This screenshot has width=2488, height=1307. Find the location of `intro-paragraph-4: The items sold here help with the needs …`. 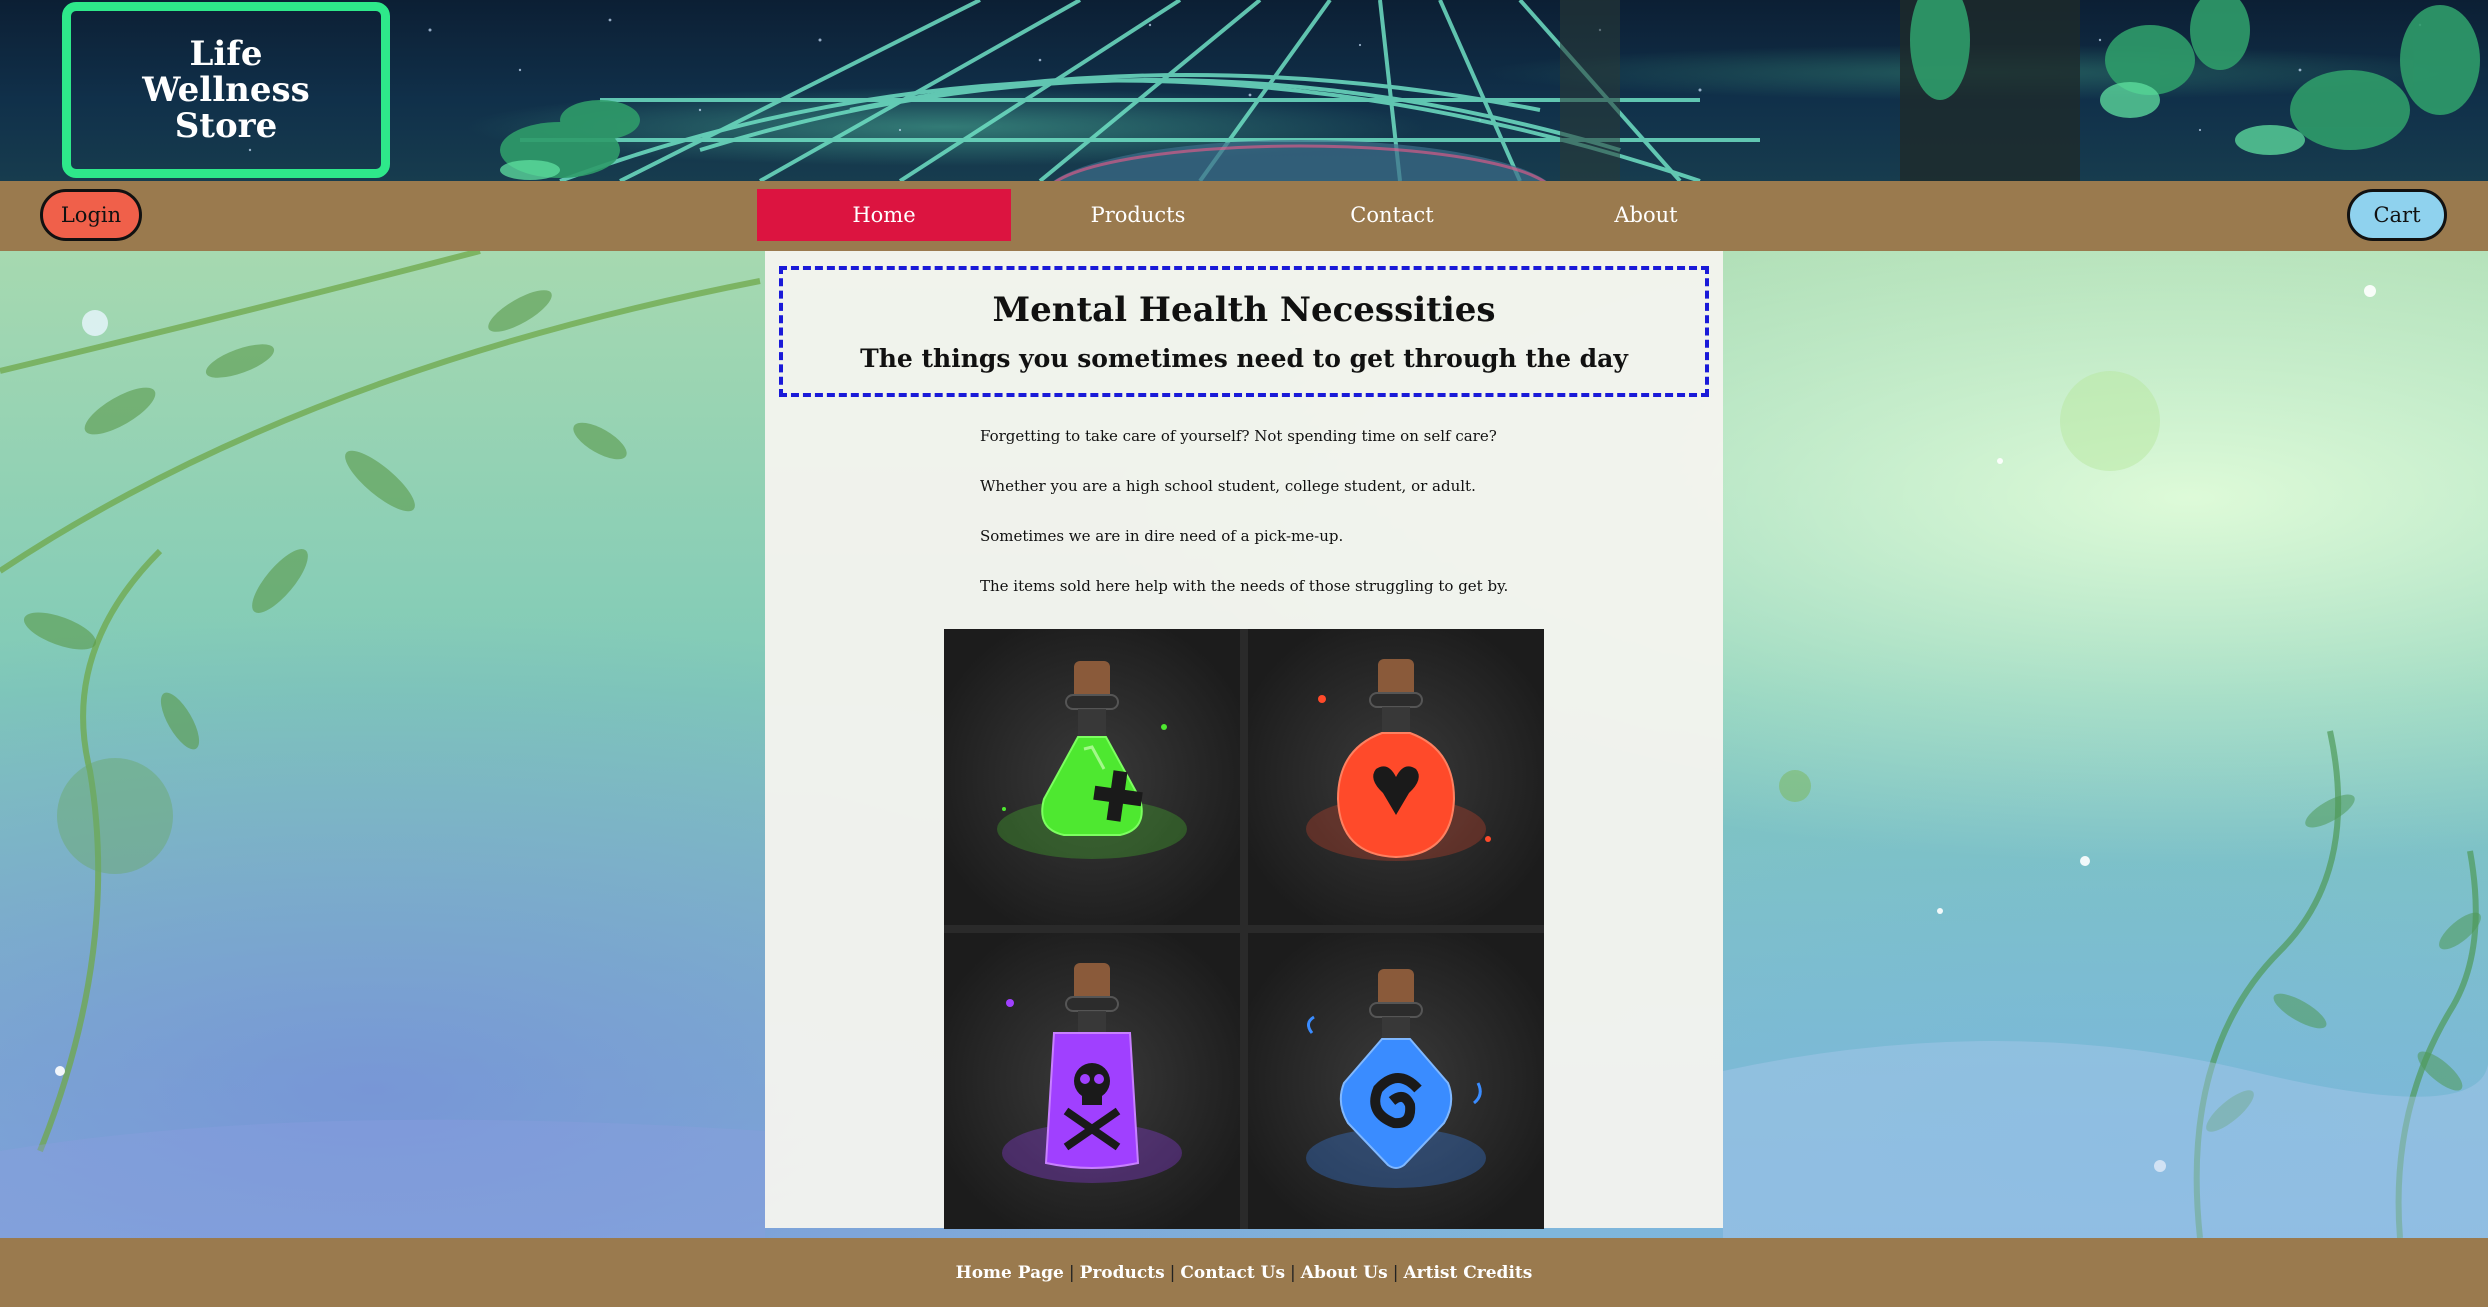

intro-paragraph-4: The items sold here help with the needs … is located at coordinates (1244, 586).